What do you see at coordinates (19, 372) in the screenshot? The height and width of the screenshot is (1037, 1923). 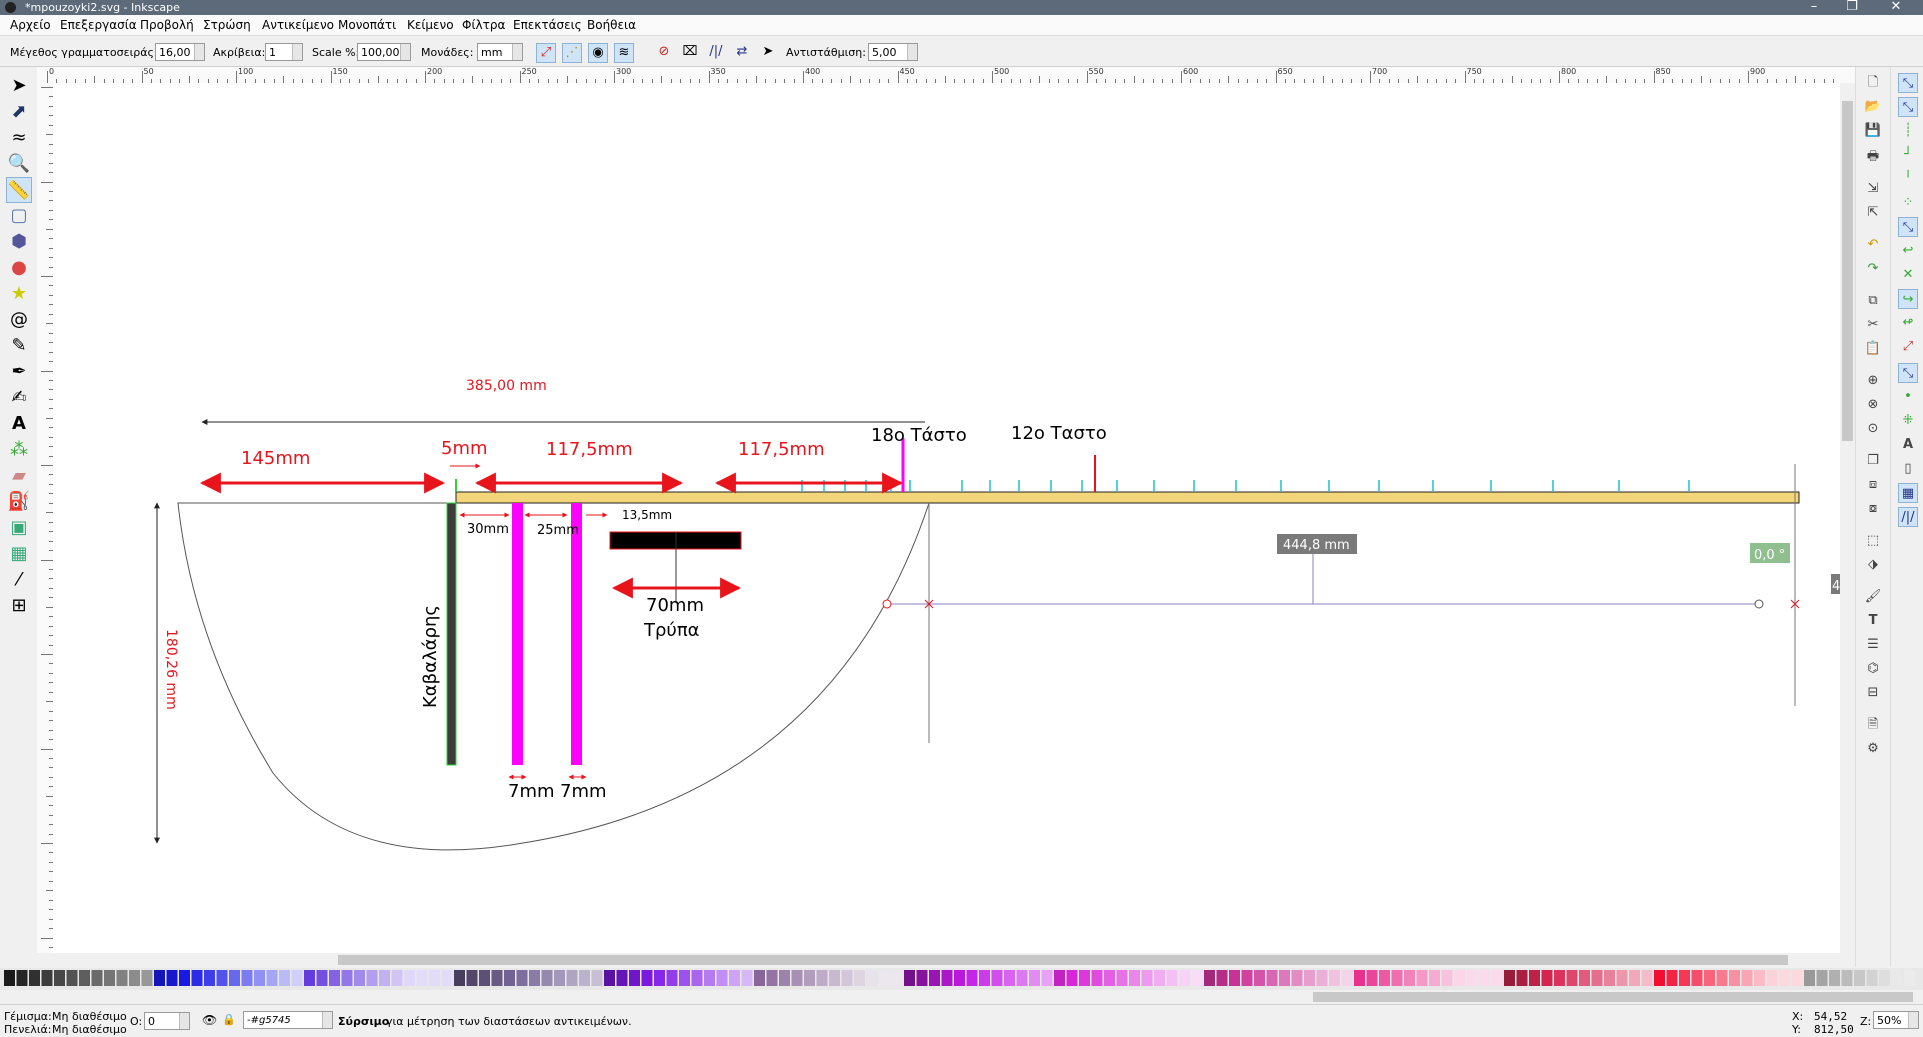 I see `pen-icon: ✒` at bounding box center [19, 372].